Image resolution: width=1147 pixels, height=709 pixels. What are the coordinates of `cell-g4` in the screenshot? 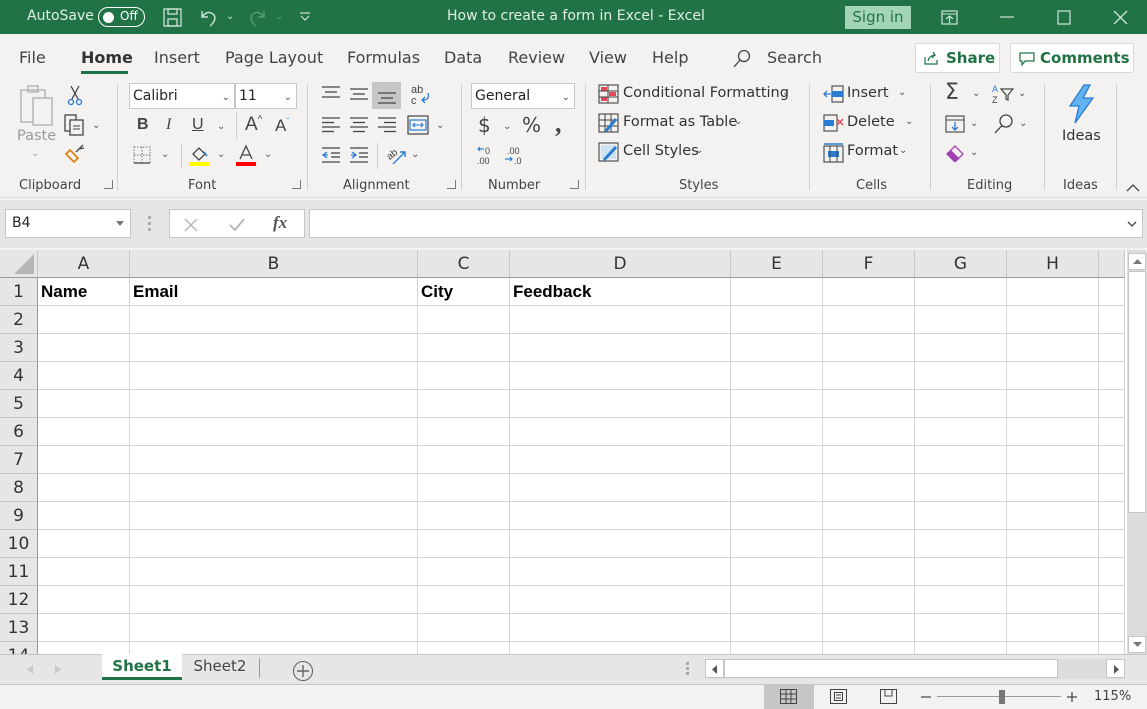 It's located at (961, 376).